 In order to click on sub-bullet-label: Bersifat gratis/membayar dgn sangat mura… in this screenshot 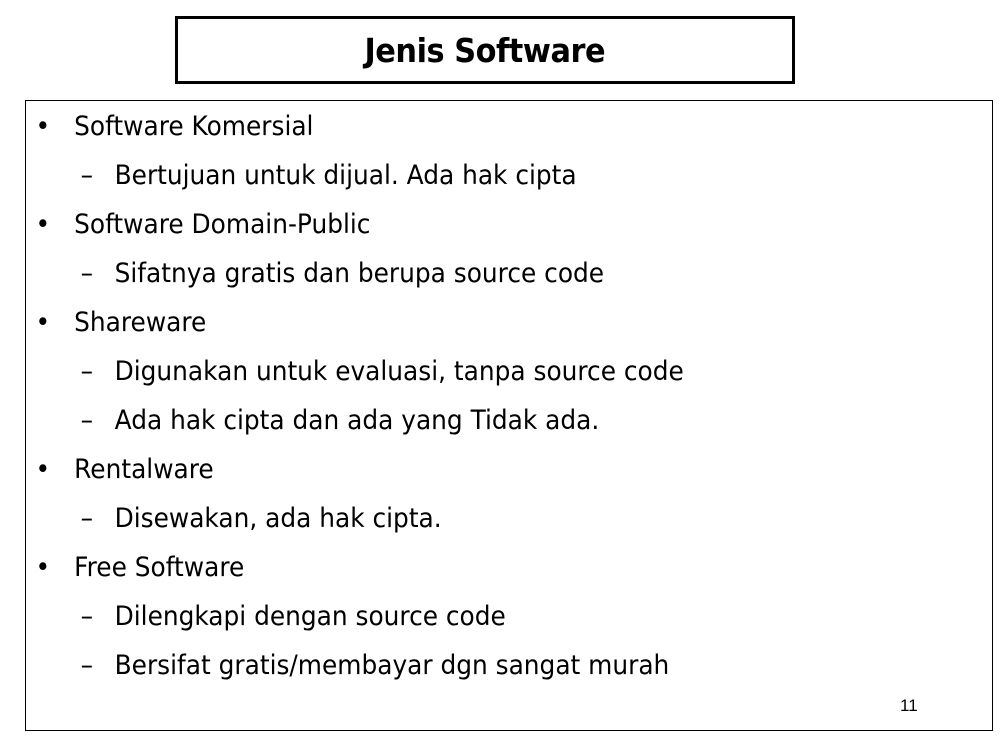, I will do `click(392, 665)`.